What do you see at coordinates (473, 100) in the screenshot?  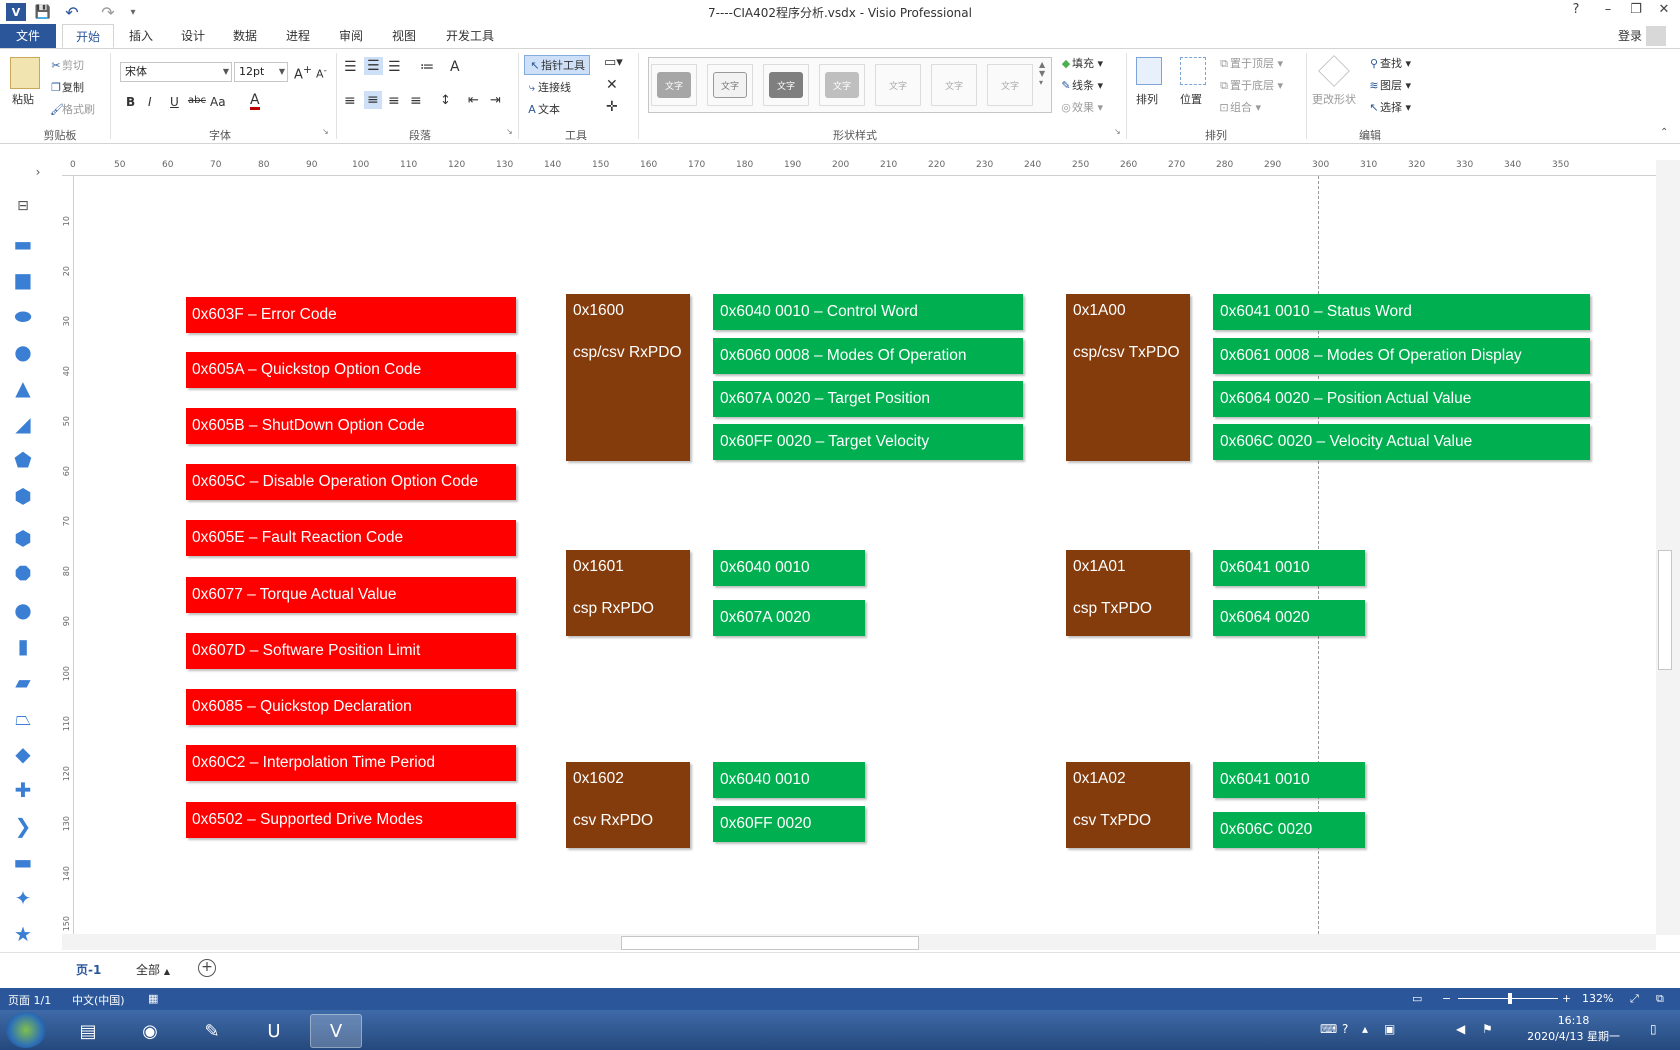 I see `decrease-indent-icon: ⇤` at bounding box center [473, 100].